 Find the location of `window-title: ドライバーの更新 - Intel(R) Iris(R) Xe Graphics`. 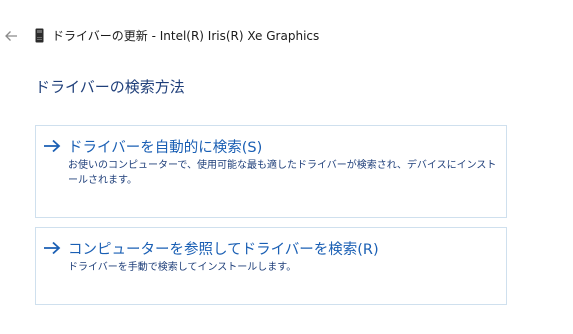

window-title: ドライバーの更新 - Intel(R) Iris(R) Xe Graphics is located at coordinates (186, 36).